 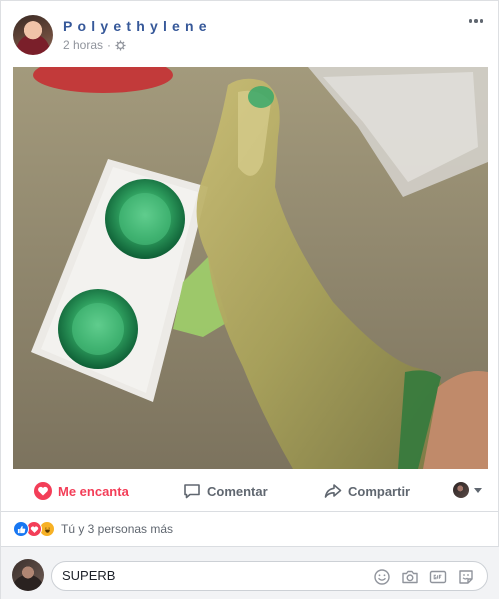 I want to click on comment-icon, so click(x=192, y=491).